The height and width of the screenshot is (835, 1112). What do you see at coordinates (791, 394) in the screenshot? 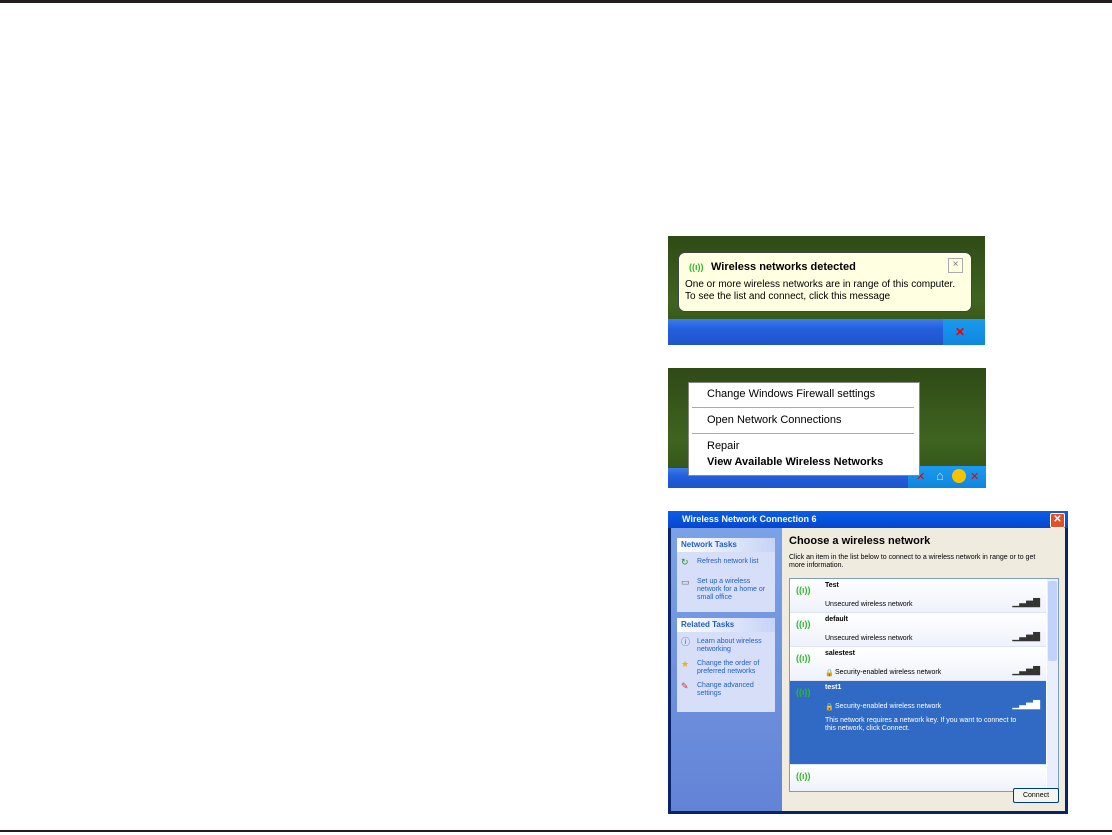
I see `menu-item-firewall: Change Windows Firewall settings` at bounding box center [791, 394].